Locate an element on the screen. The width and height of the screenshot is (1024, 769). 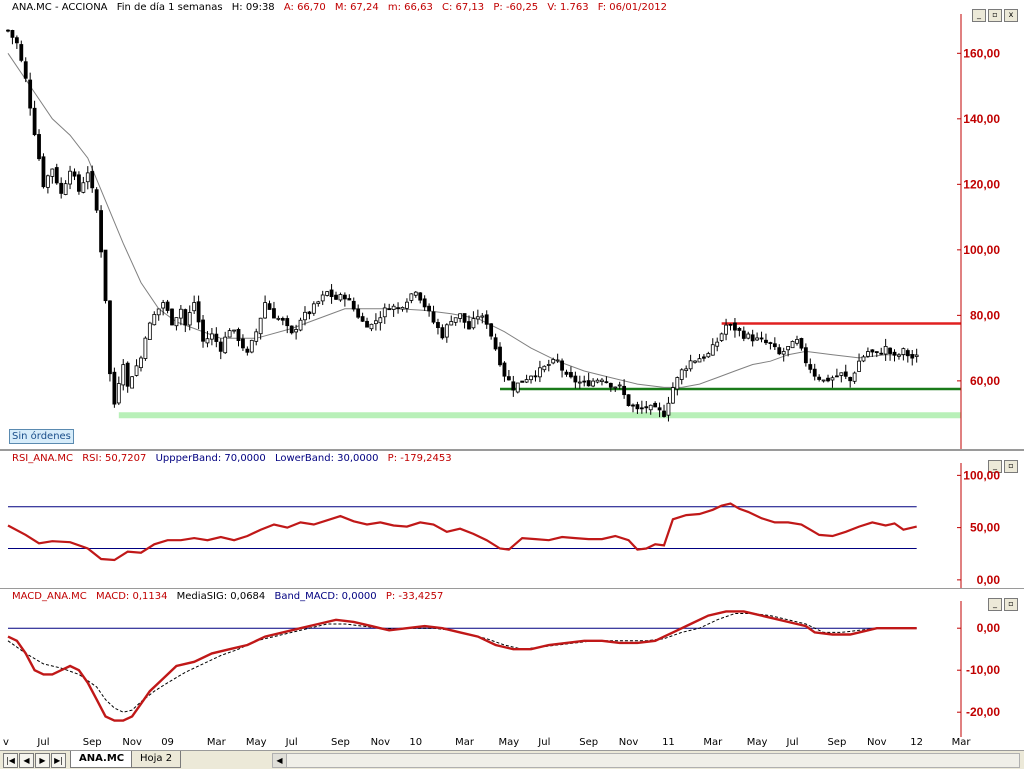
rsi-series-line is located at coordinates (462, 532).